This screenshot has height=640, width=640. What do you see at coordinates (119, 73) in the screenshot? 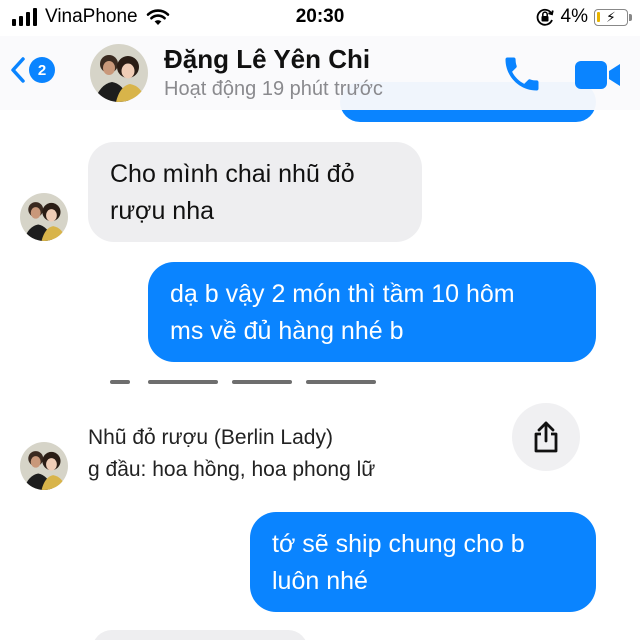
I see `contact-avatar` at bounding box center [119, 73].